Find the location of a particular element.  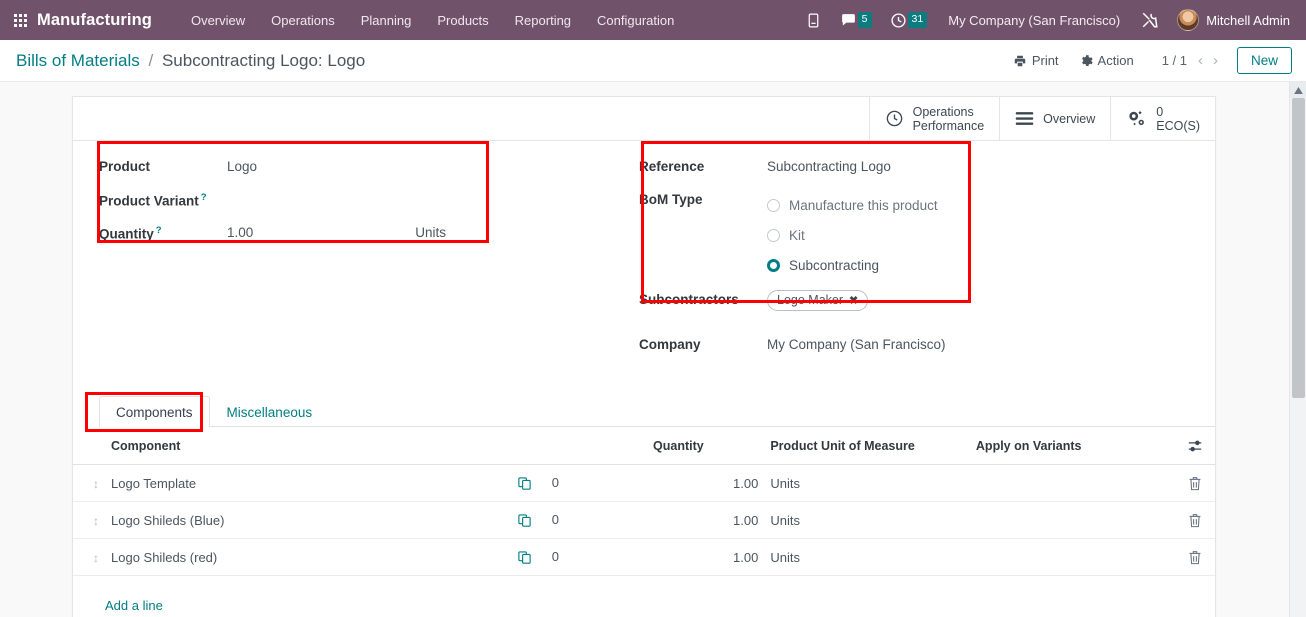

radio-label-subcontracting: Subcontracting is located at coordinates (834, 265).